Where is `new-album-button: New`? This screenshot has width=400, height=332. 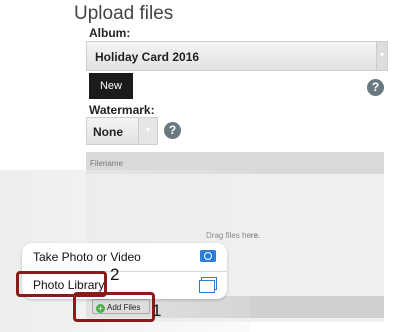 new-album-button: New is located at coordinates (111, 86).